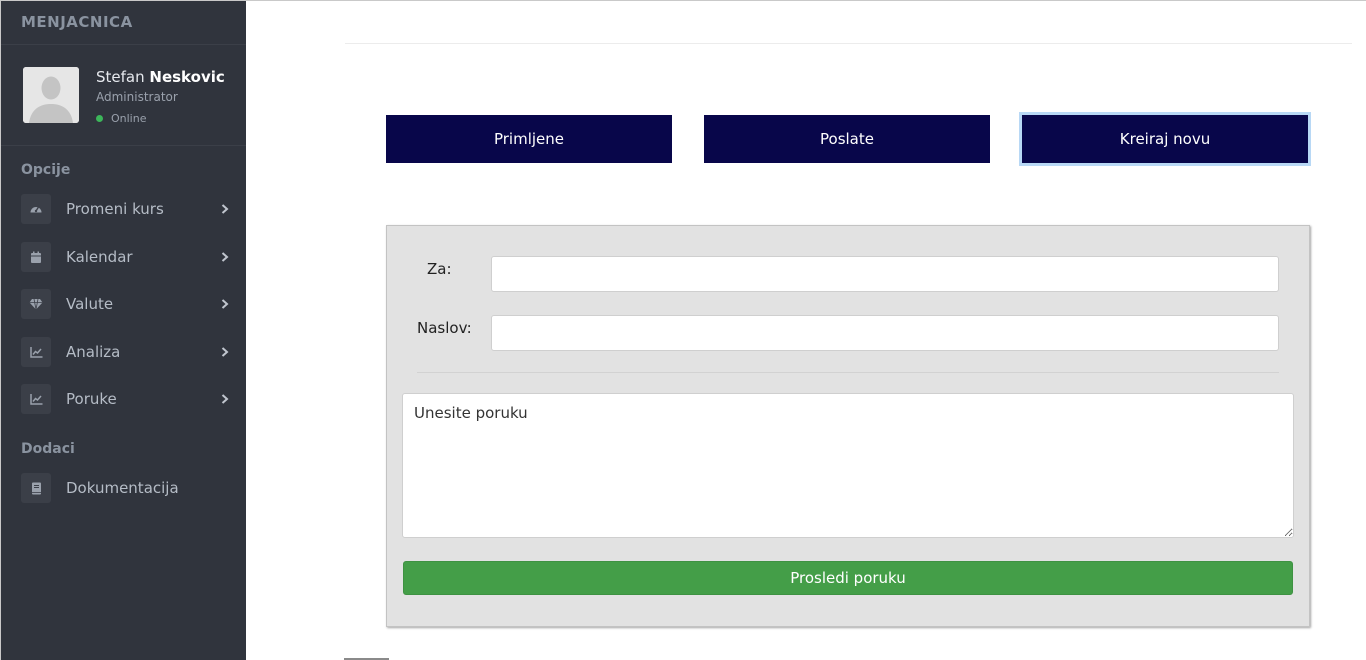 The height and width of the screenshot is (660, 1366). I want to click on status-dot-icon, so click(99, 118).